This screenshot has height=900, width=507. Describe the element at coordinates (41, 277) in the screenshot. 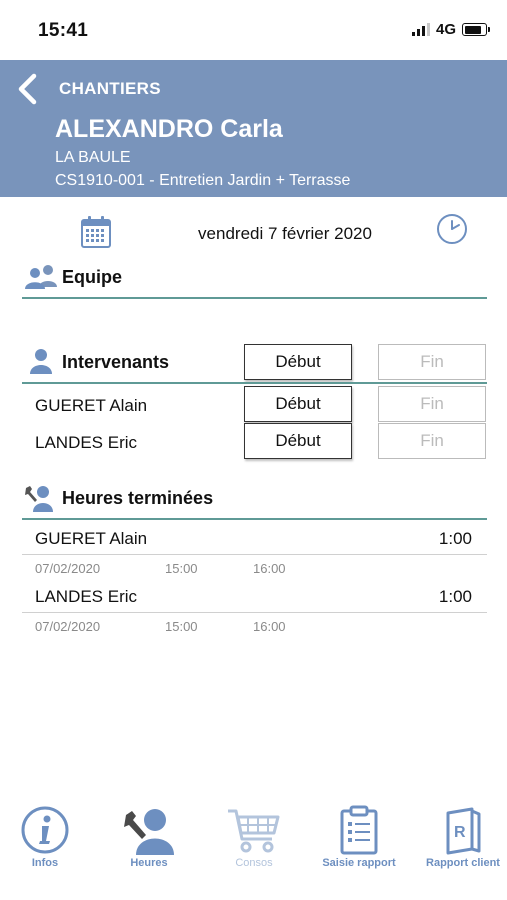

I see `team-icon` at that location.